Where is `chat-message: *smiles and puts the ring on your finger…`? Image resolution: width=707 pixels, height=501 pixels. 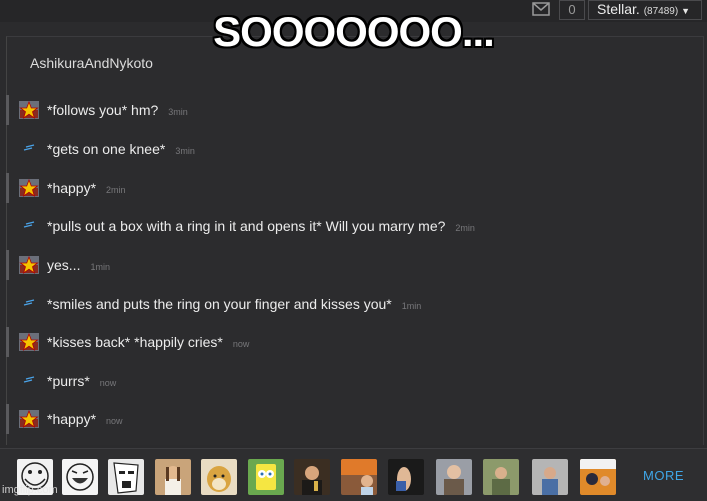
chat-message: *smiles and puts the ring on your finger… is located at coordinates (351, 304).